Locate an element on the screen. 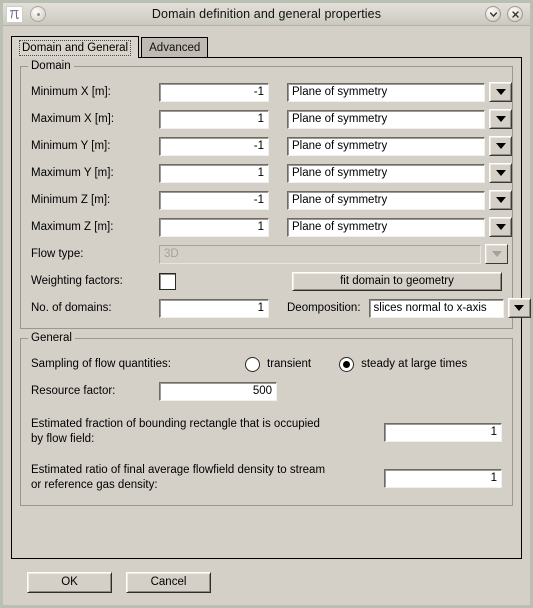 The width and height of the screenshot is (533, 608). no-of-domains-input: 1 is located at coordinates (214, 308).